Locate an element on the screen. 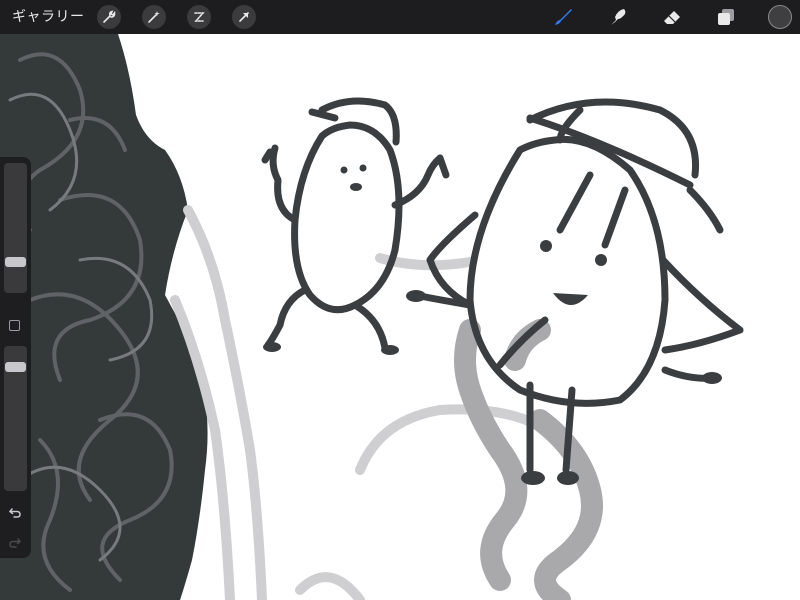 The height and width of the screenshot is (600, 800). smudge-icon is located at coordinates (618, 17).